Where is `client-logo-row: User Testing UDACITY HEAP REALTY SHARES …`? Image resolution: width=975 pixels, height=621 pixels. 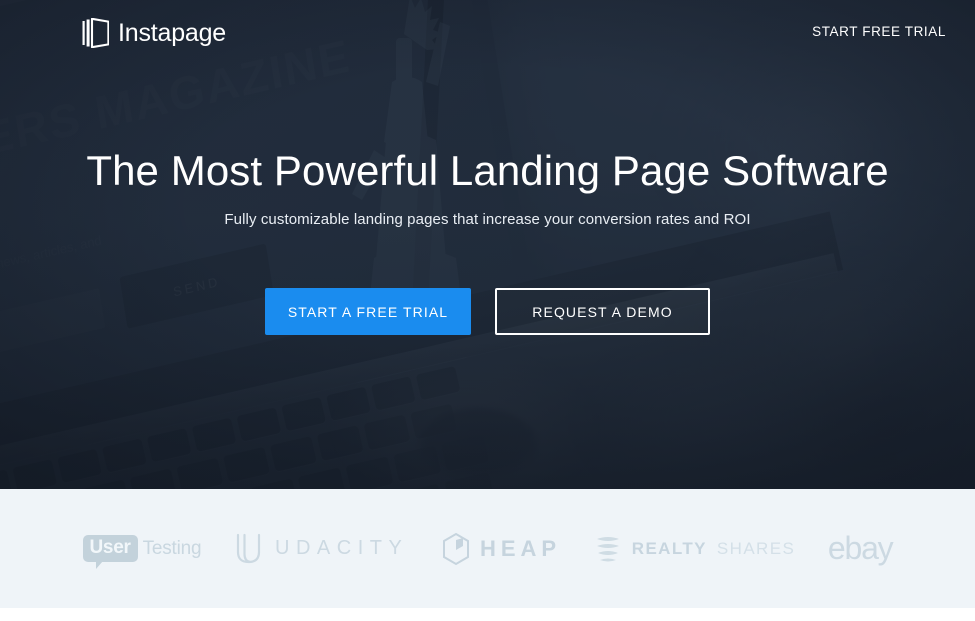 client-logo-row: User Testing UDACITY HEAP REALTY SHARES … is located at coordinates (488, 549).